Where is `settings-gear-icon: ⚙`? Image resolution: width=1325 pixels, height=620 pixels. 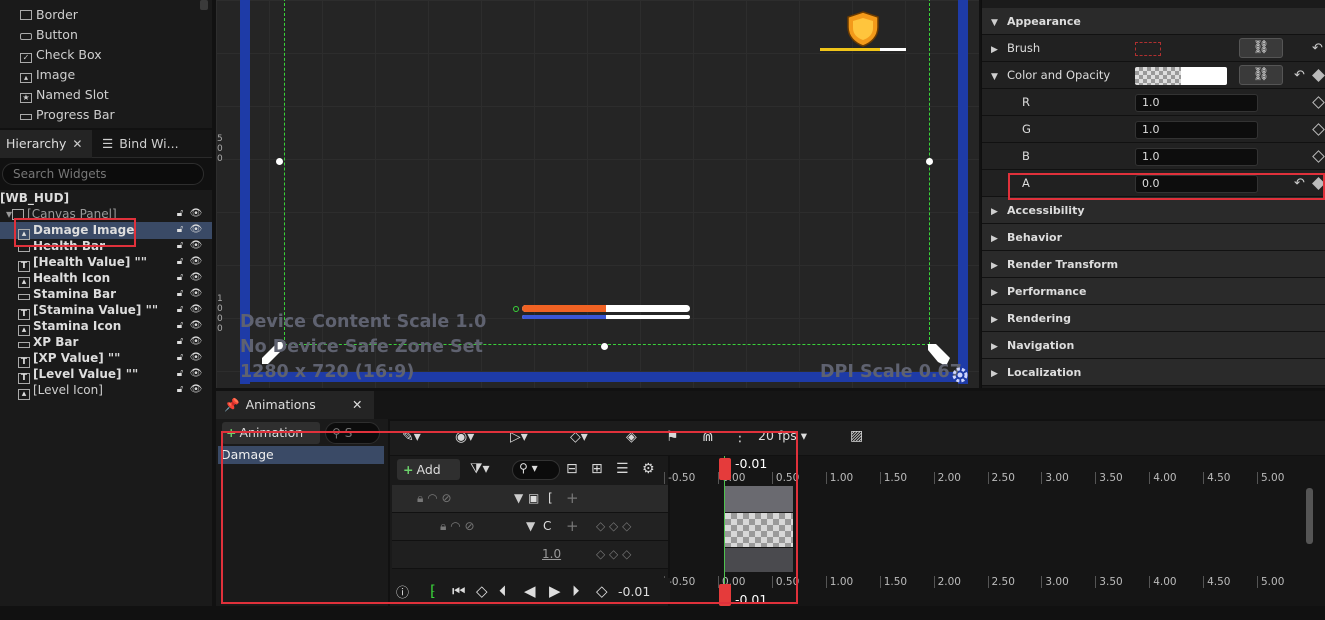 settings-gear-icon: ⚙ is located at coordinates (648, 469).